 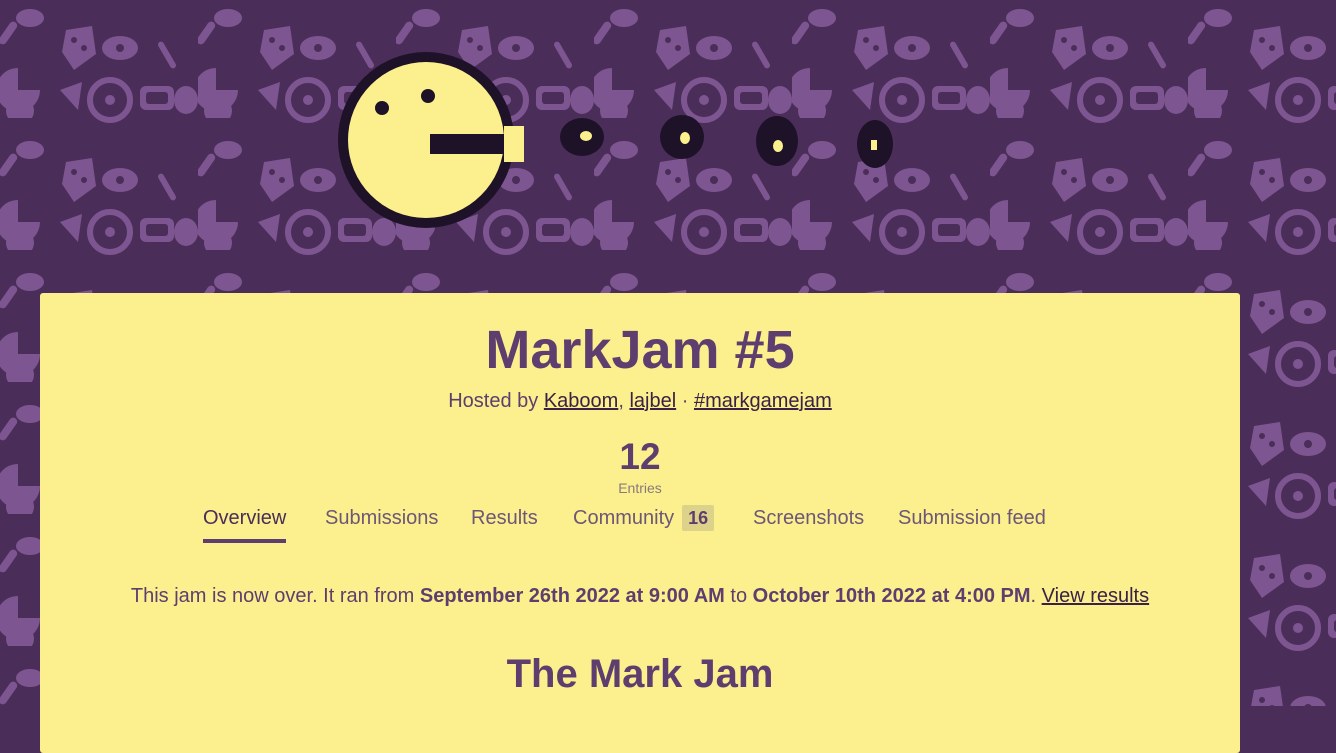 What do you see at coordinates (640, 488) in the screenshot?
I see `entries-label: Entries` at bounding box center [640, 488].